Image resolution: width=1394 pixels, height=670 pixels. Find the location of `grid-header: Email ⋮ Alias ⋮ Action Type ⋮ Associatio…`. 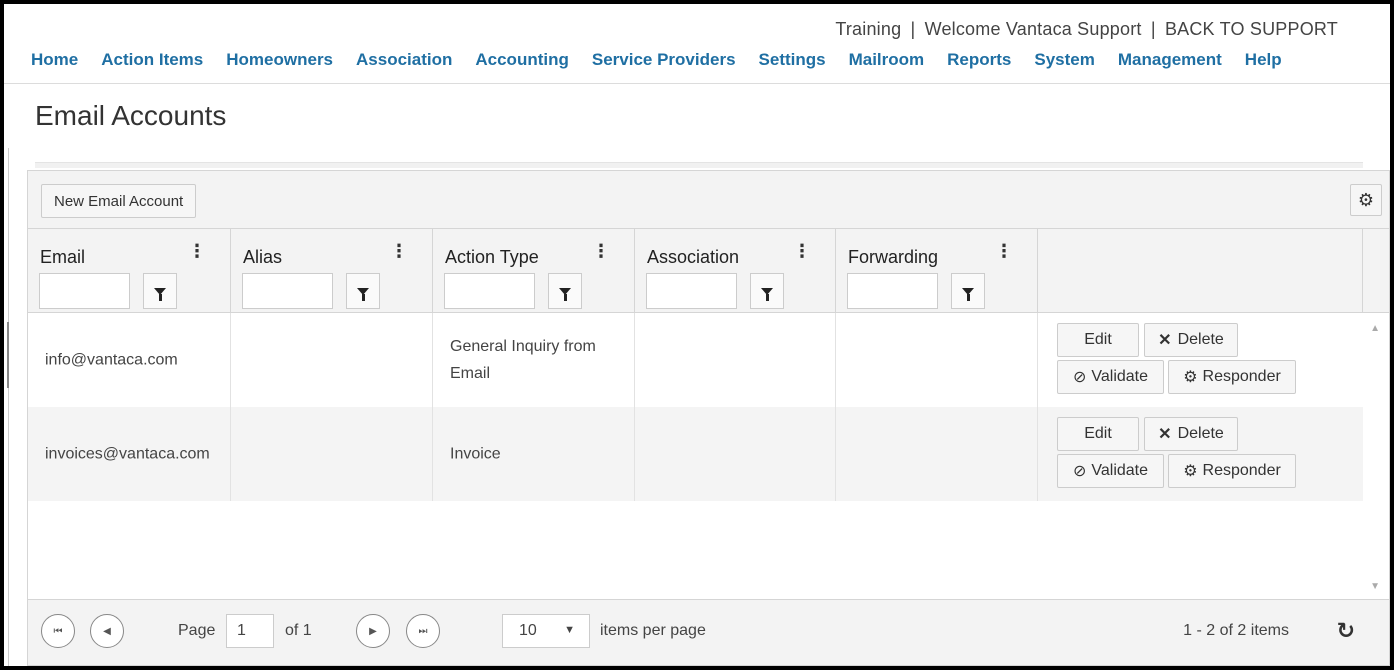

grid-header: Email ⋮ Alias ⋮ Action Type ⋮ Associatio… is located at coordinates (708, 271).